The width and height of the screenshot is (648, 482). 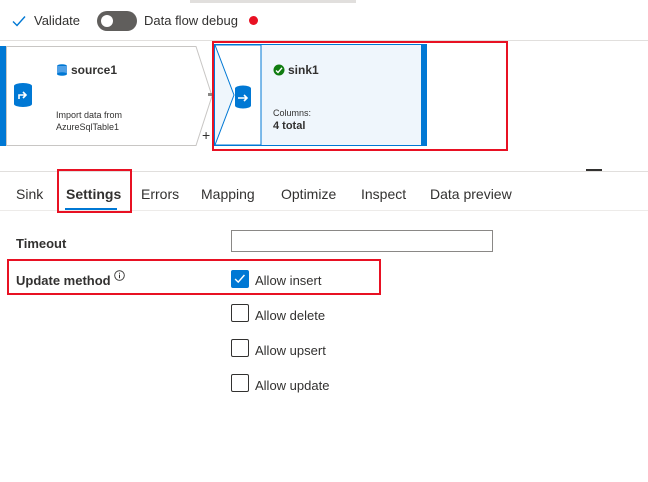 I want to click on allow-delete-checkbox, so click(x=240, y=313).